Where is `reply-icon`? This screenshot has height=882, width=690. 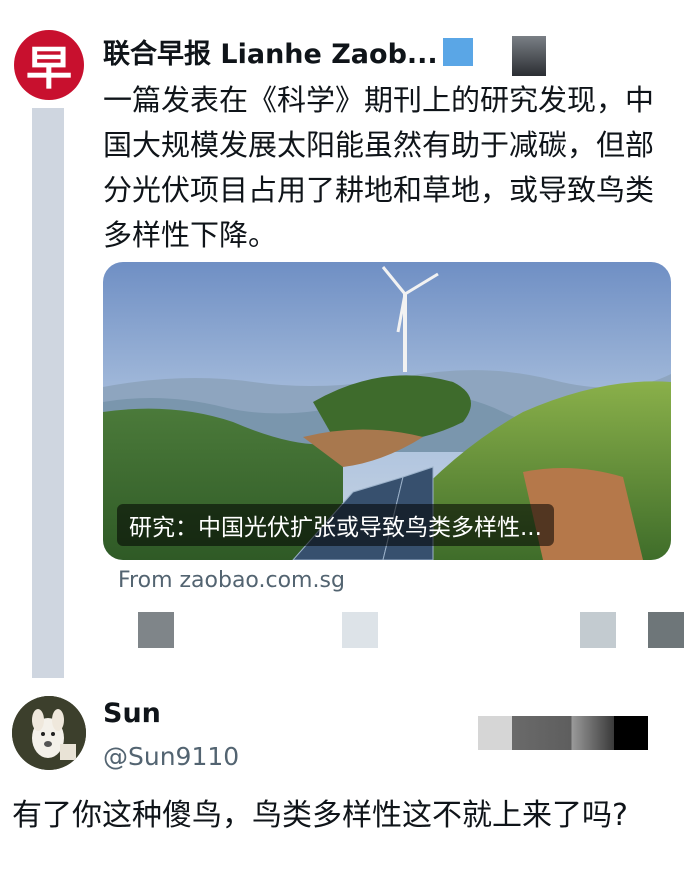
reply-icon is located at coordinates (156, 630).